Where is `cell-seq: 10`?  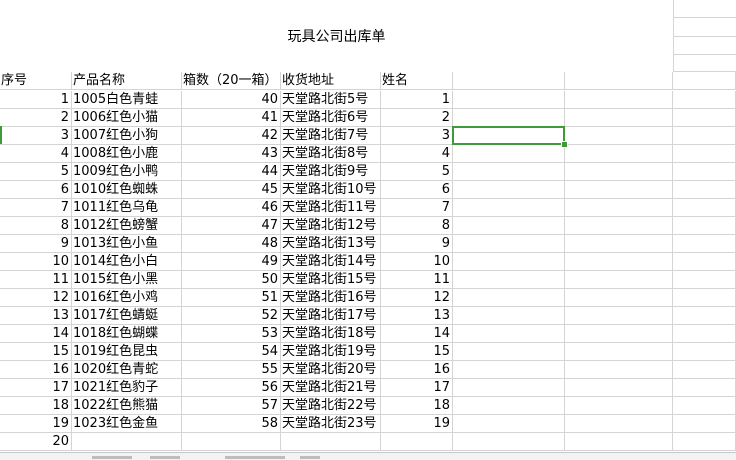
cell-seq: 10 is located at coordinates (36, 262).